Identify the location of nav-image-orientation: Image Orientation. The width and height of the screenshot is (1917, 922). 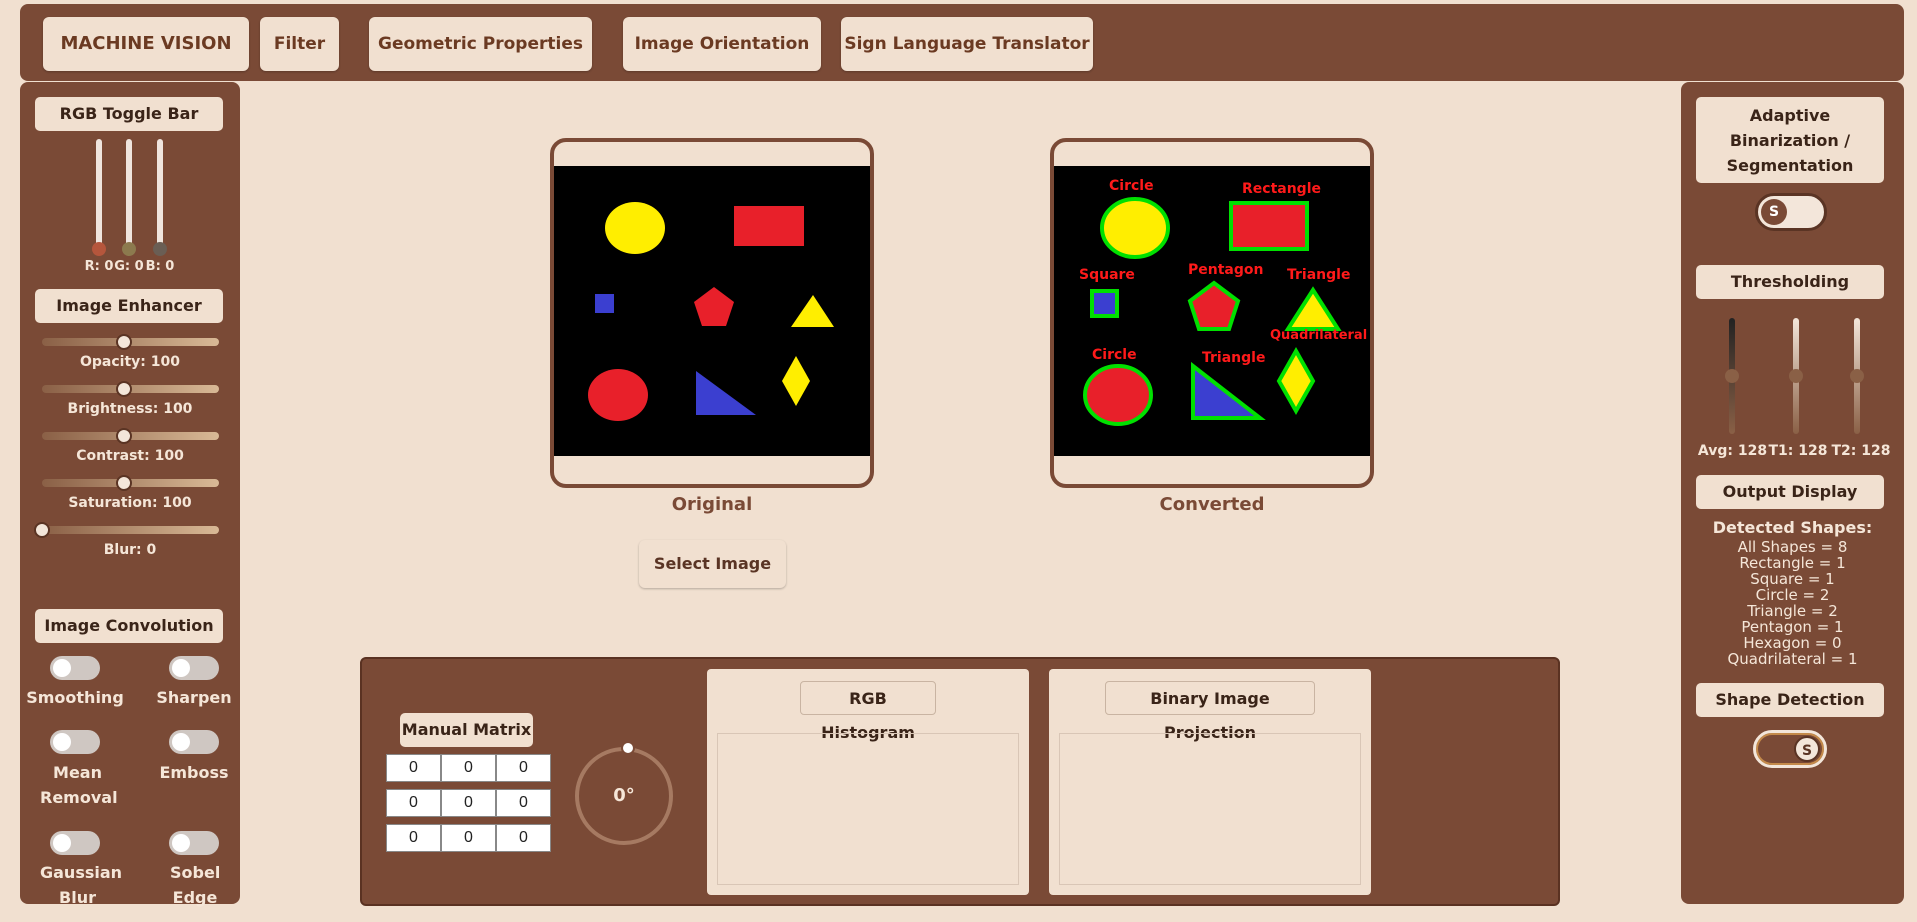
(722, 44).